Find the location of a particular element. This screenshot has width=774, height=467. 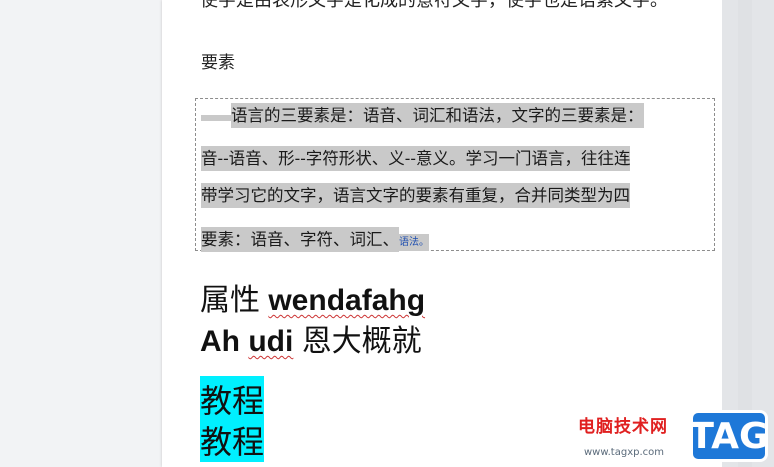

property-line: 属性 wendafahg is located at coordinates (312, 297).